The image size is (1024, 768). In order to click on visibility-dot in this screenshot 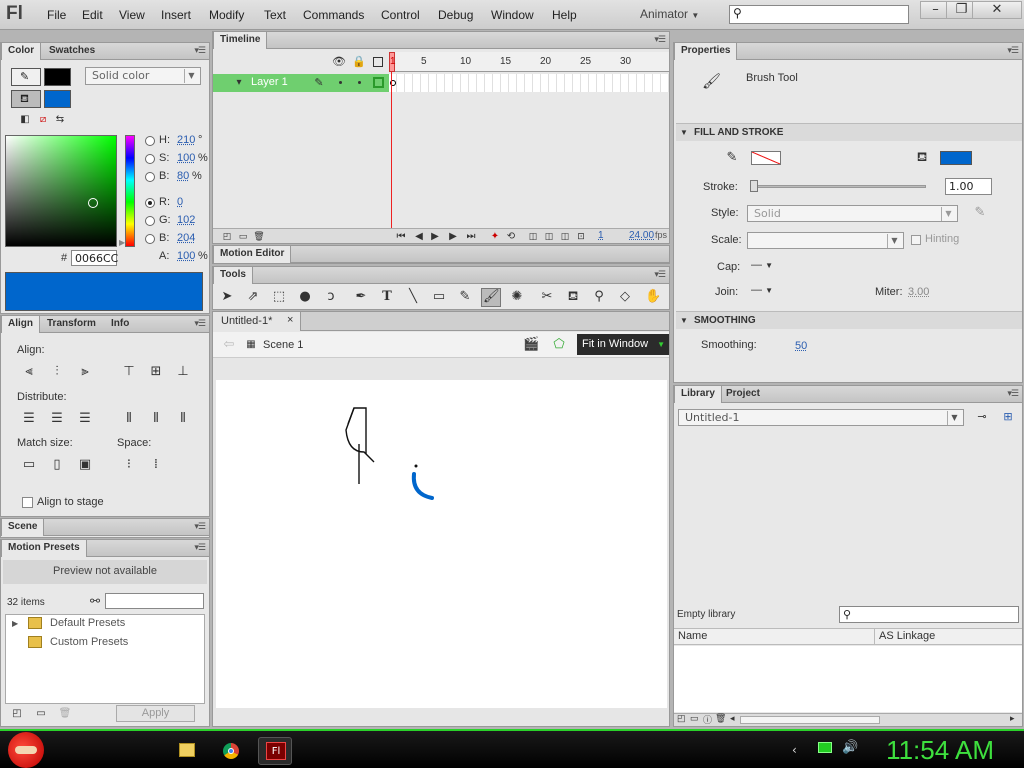, I will do `click(340, 82)`.